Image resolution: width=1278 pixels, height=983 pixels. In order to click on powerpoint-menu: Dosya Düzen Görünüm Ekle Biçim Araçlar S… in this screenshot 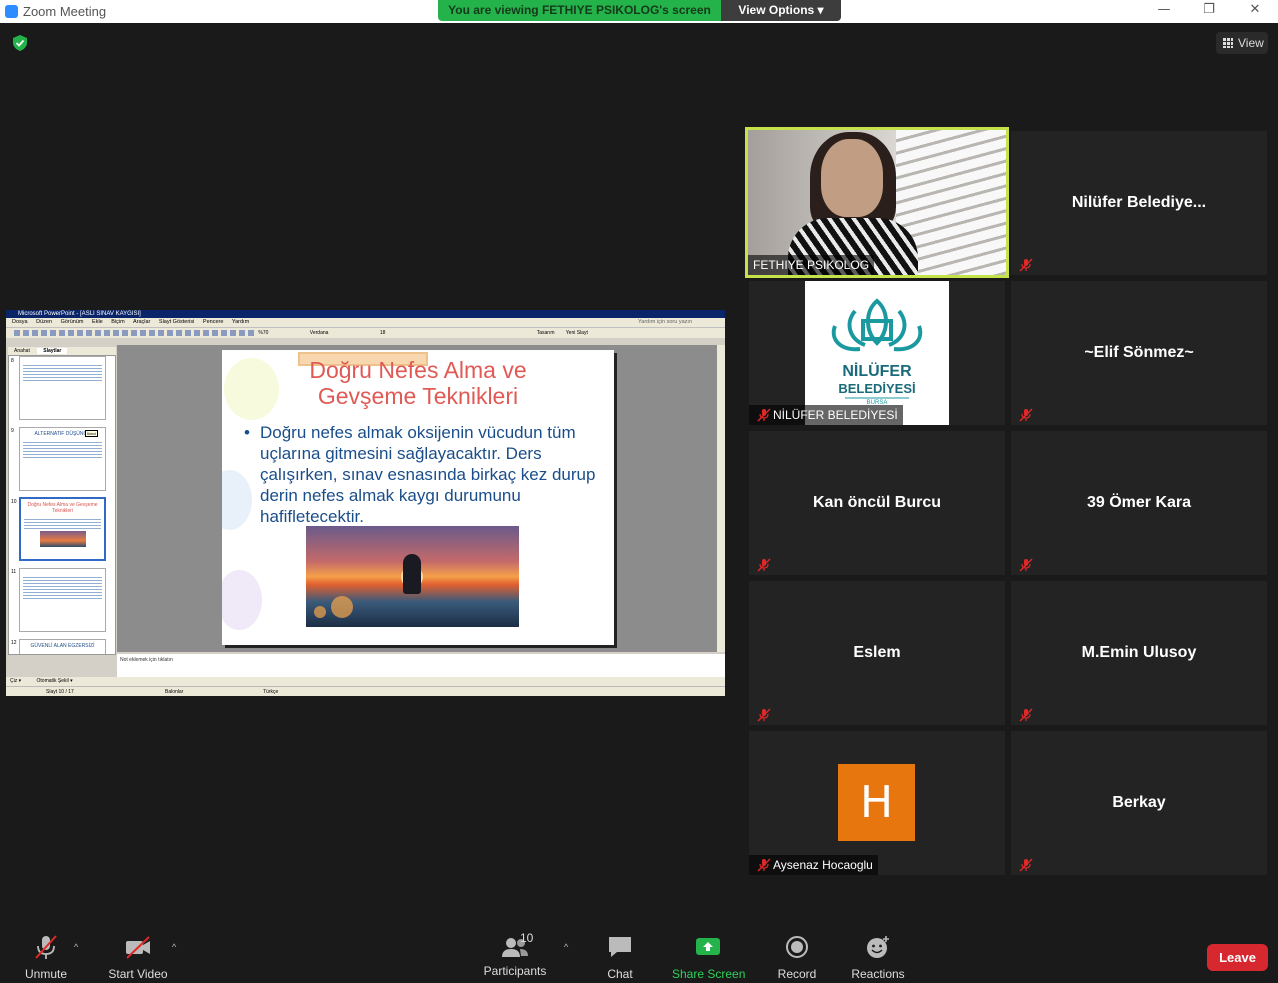, I will do `click(365, 322)`.